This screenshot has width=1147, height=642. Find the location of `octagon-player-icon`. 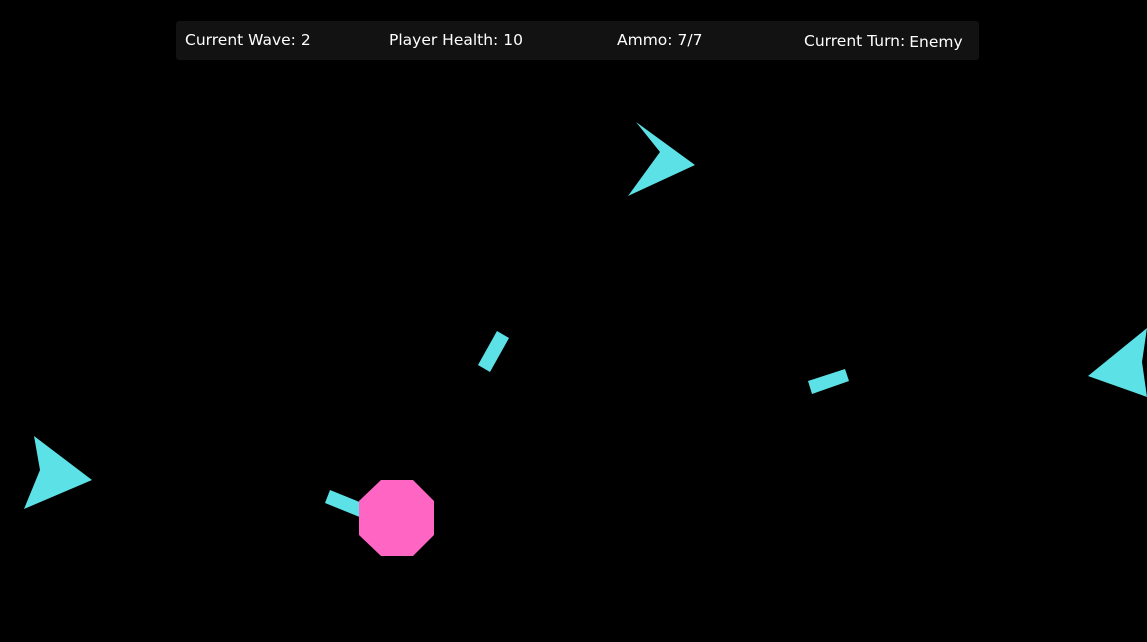

octagon-player-icon is located at coordinates (396, 518).